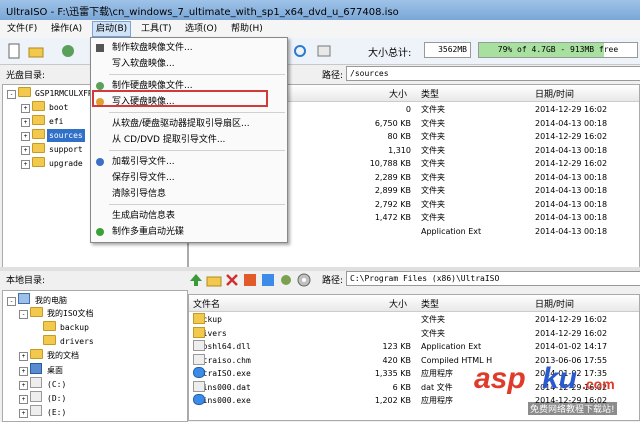  Describe the element at coordinates (69, 341) in the screenshot. I see `tree-item-drivers: drivers` at that location.